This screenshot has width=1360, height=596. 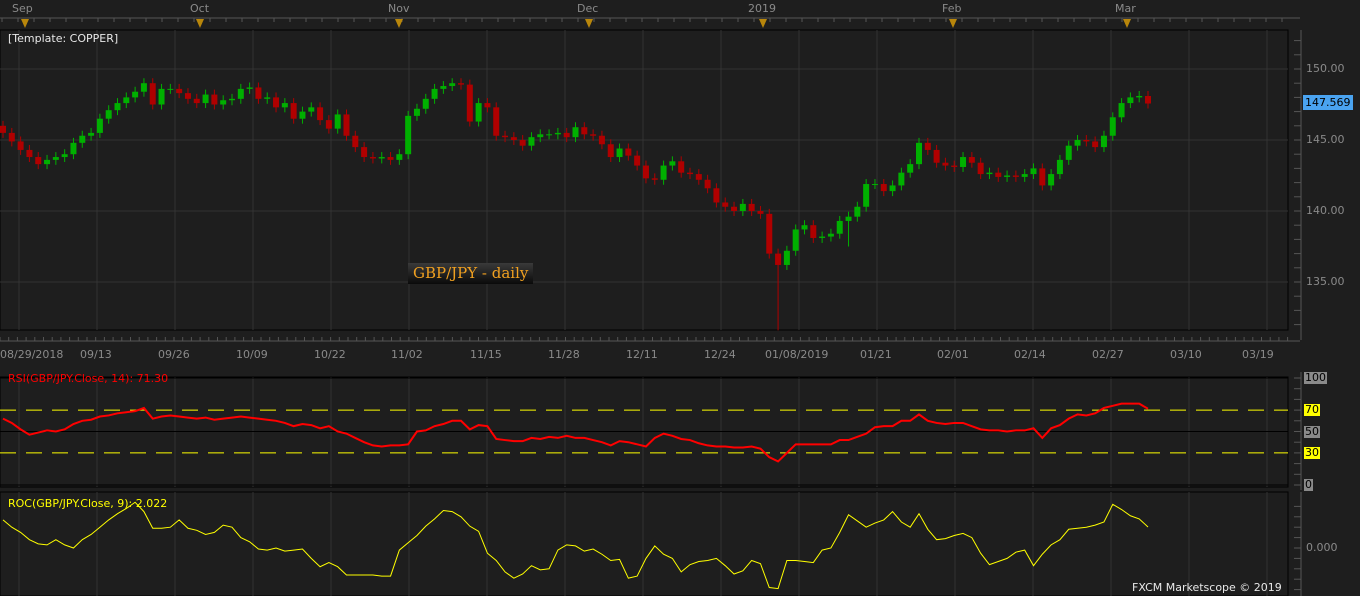 I want to click on y-tick-label: 150.00, so click(x=1325, y=68).